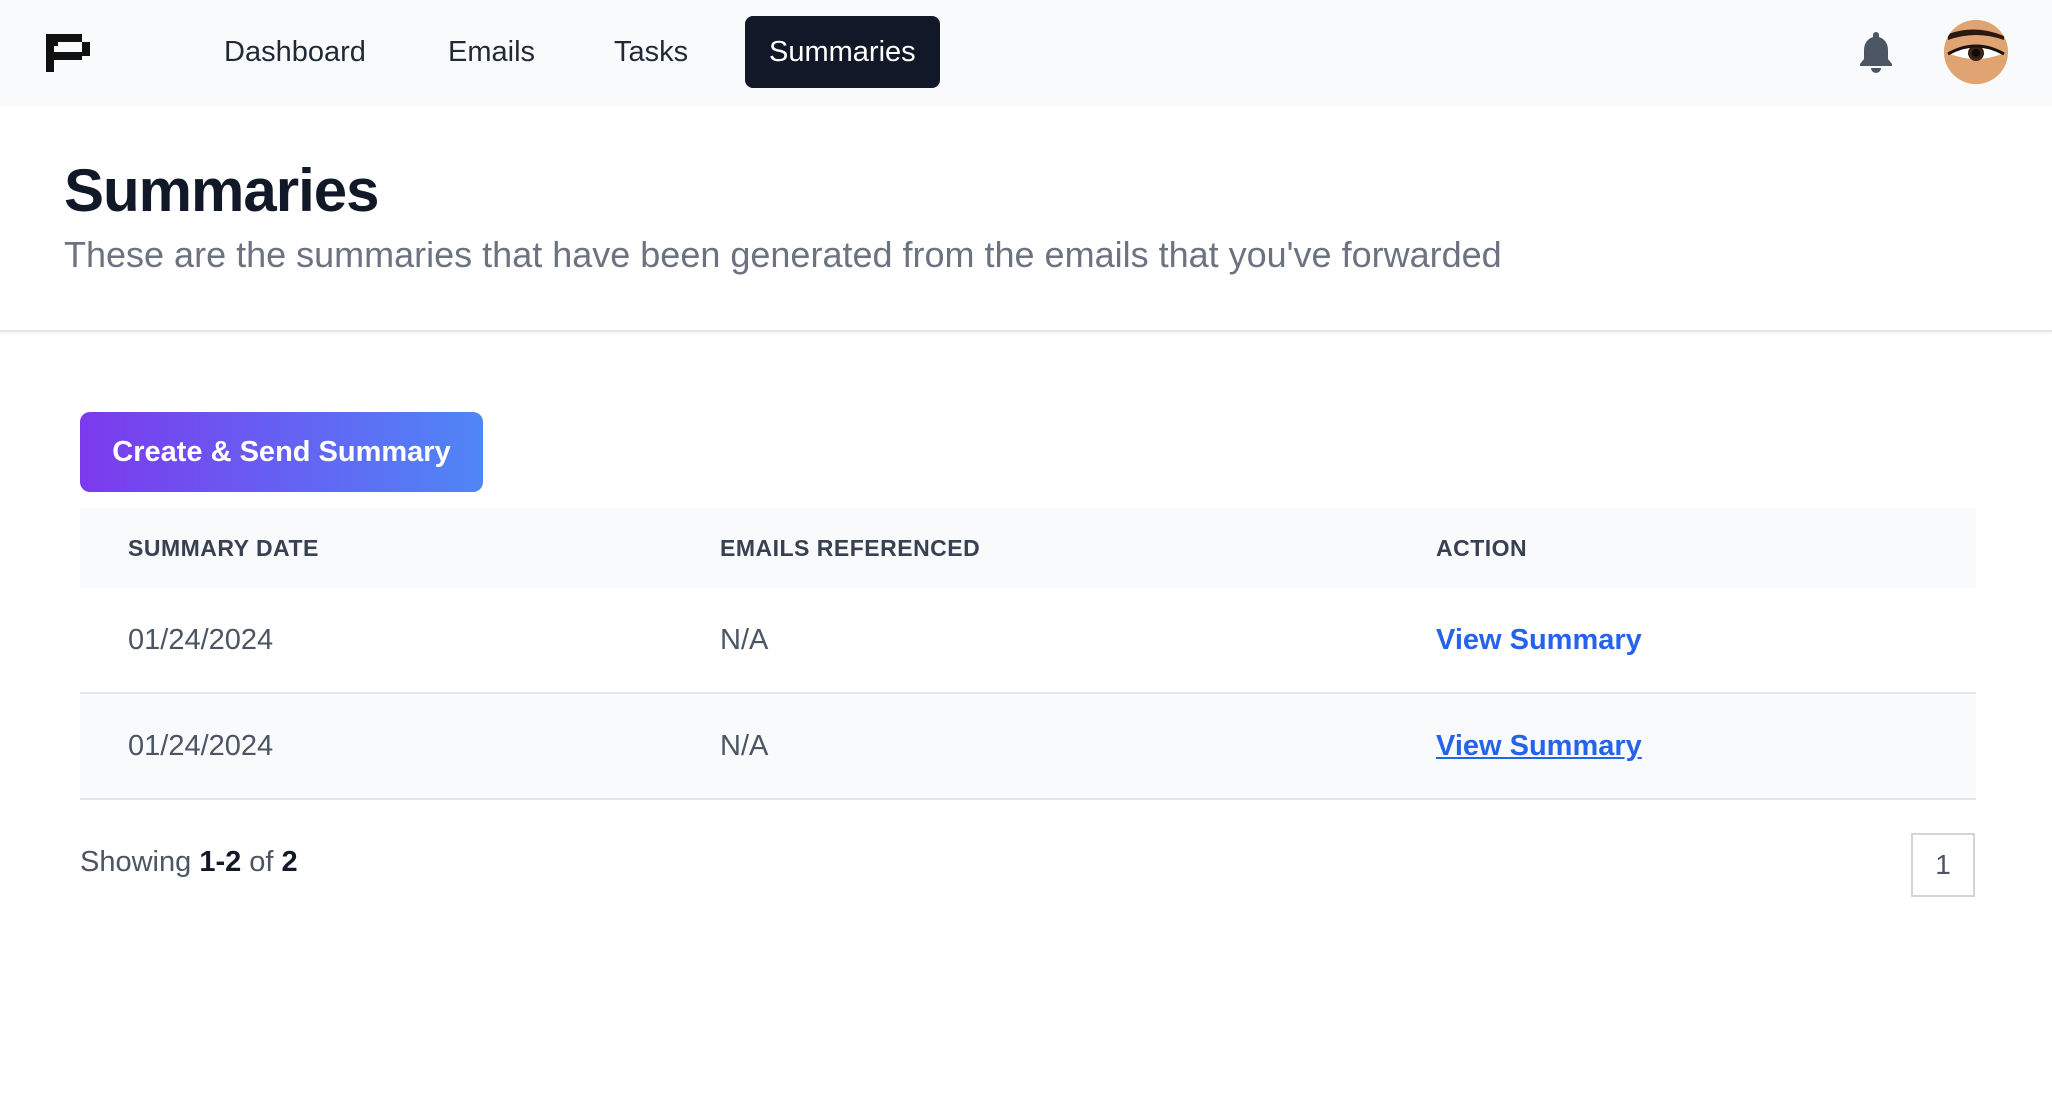 The height and width of the screenshot is (1108, 2052). What do you see at coordinates (261, 862) in the screenshot?
I see `showing-of: of` at bounding box center [261, 862].